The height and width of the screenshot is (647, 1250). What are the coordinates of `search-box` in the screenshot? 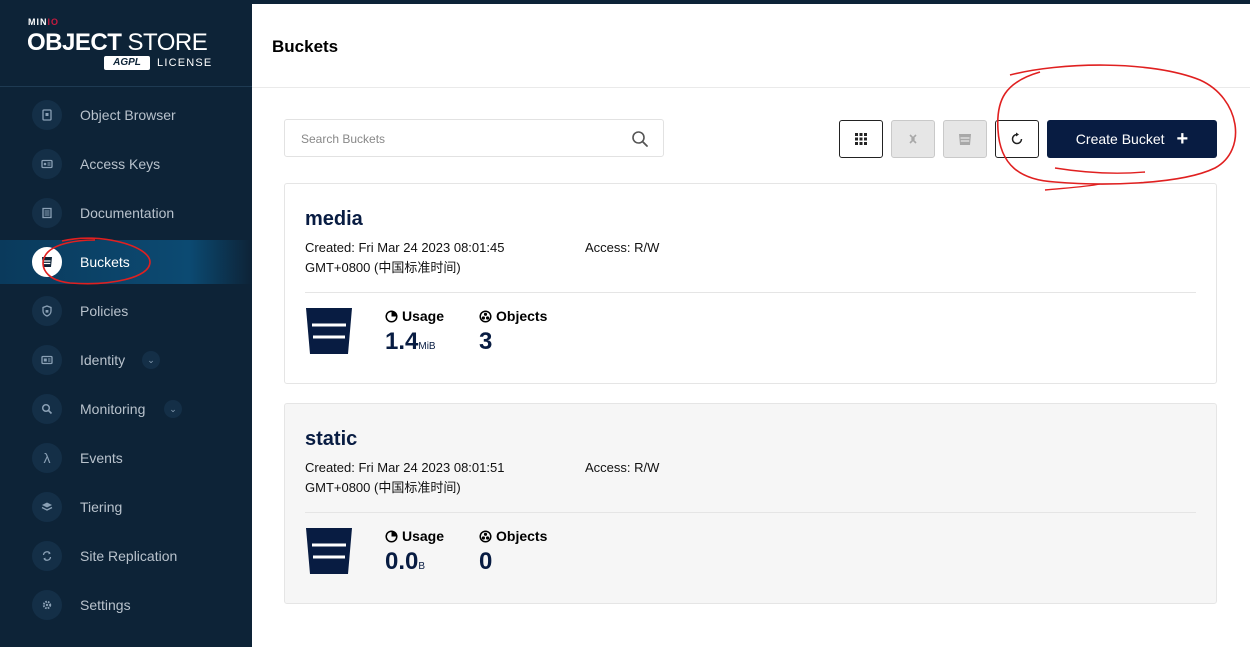 It's located at (474, 138).